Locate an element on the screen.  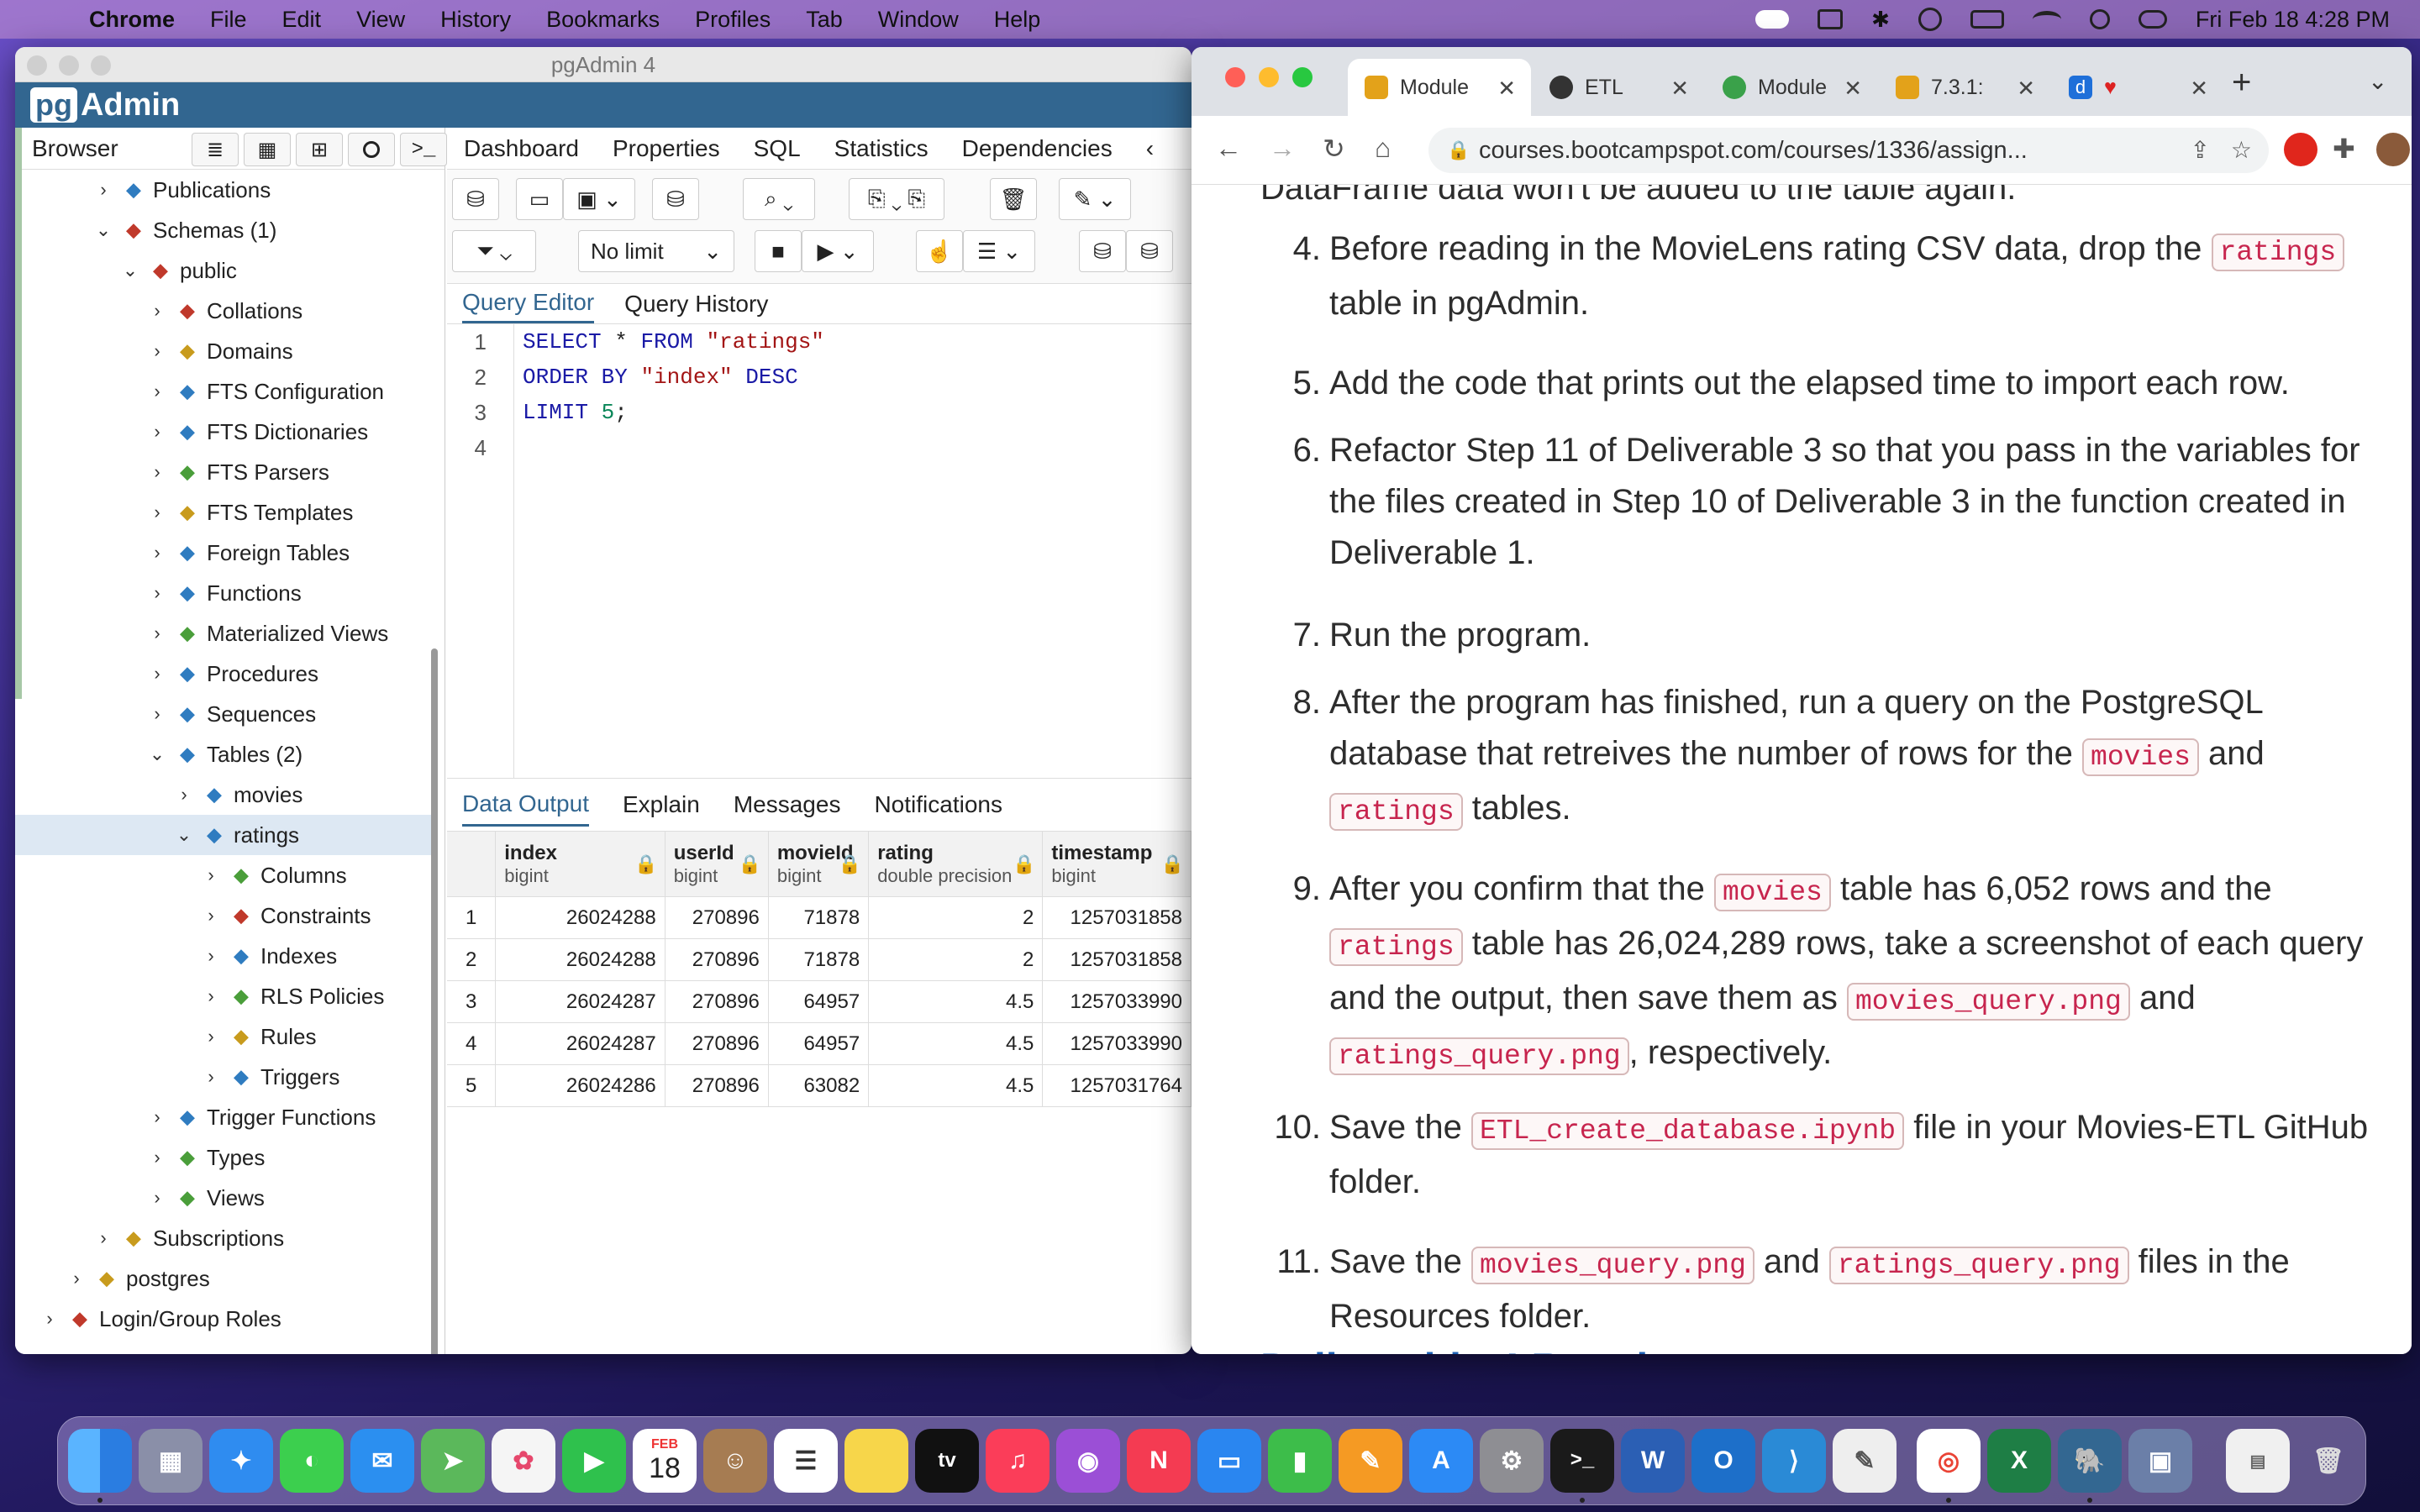
menu-profiles: Profiles is located at coordinates (733, 20).